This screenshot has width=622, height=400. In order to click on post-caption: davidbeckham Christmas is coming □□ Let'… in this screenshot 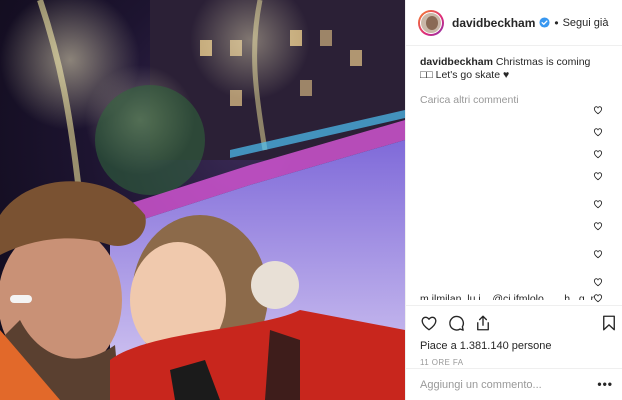, I will do `click(510, 69)`.